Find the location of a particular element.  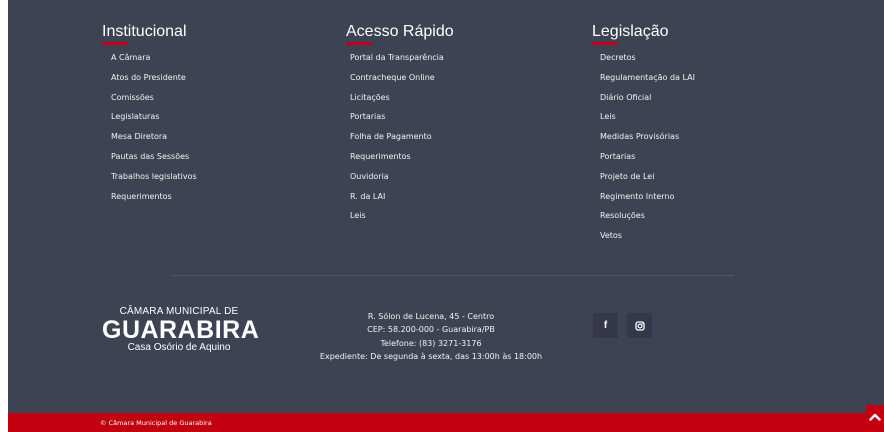

footer-link: Ouvidoria is located at coordinates (397, 177).